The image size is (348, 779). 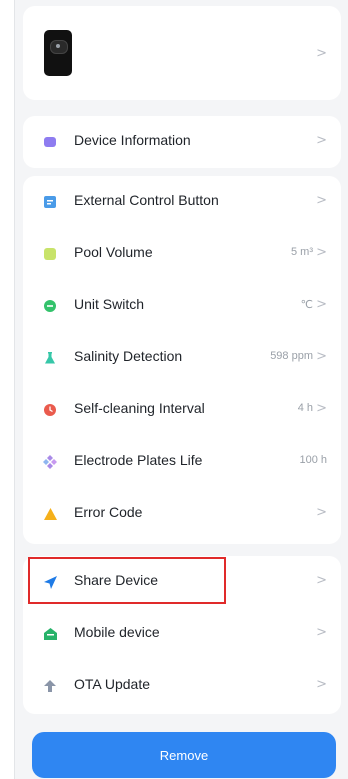 I want to click on pool-volume-item: Pool Volume 5 m³ >, so click(x=182, y=254).